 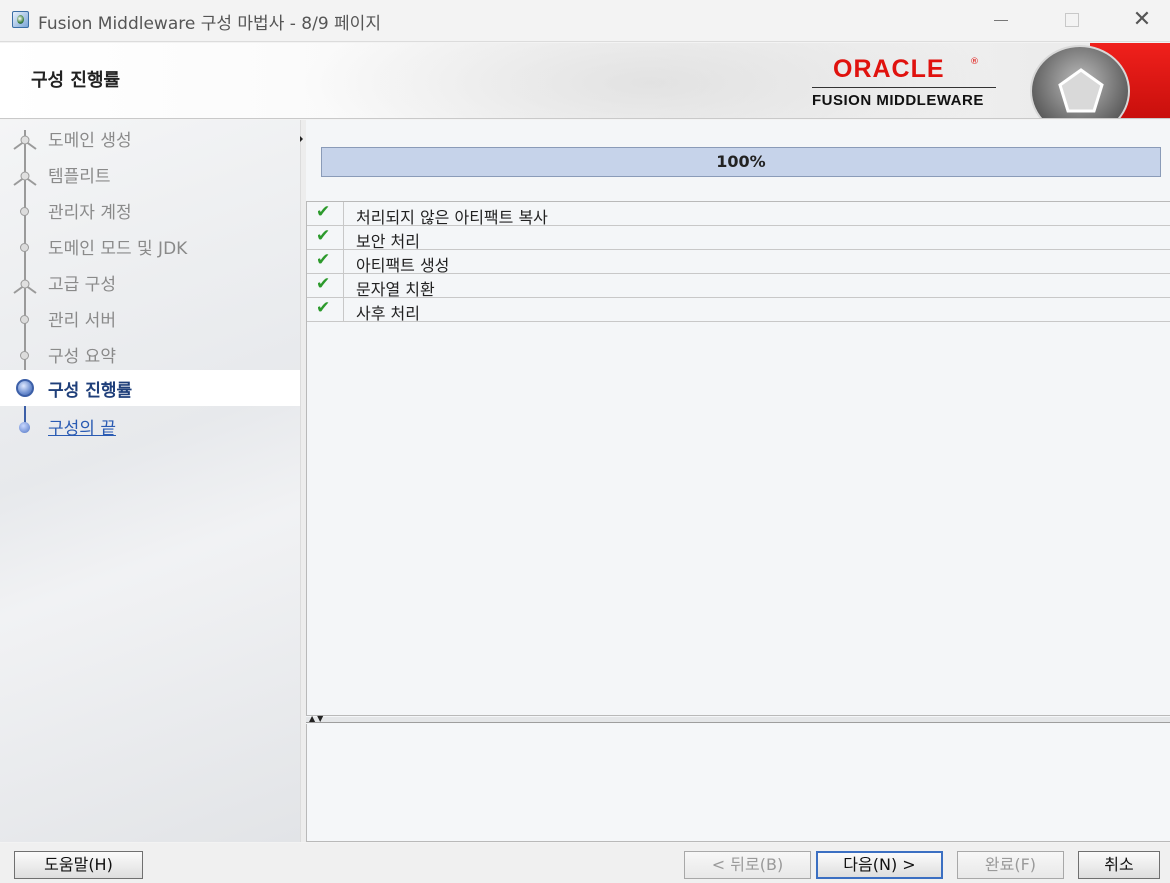 I want to click on fusion-middleware-logo-text: FUSION MIDDLEWARE, so click(x=898, y=100).